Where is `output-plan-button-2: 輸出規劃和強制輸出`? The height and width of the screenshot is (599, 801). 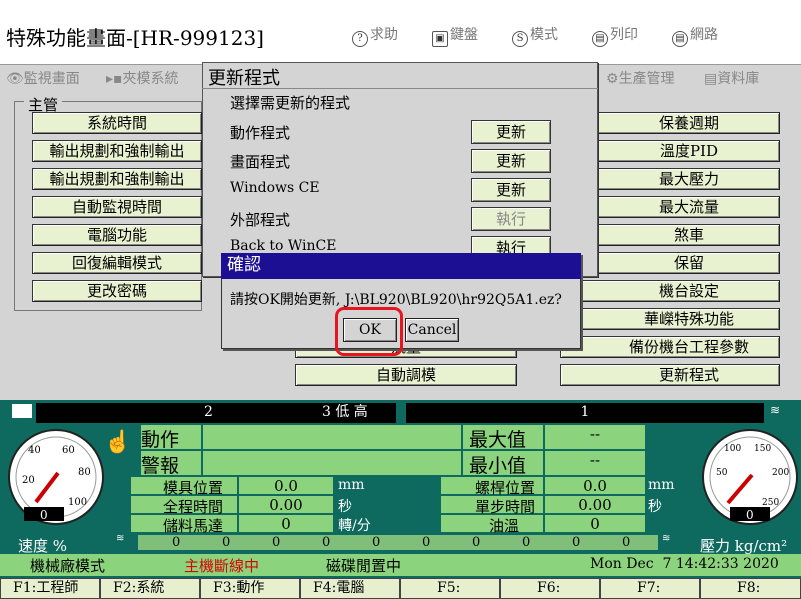 output-plan-button-2: 輸出規劃和強制輸出 is located at coordinates (117, 179).